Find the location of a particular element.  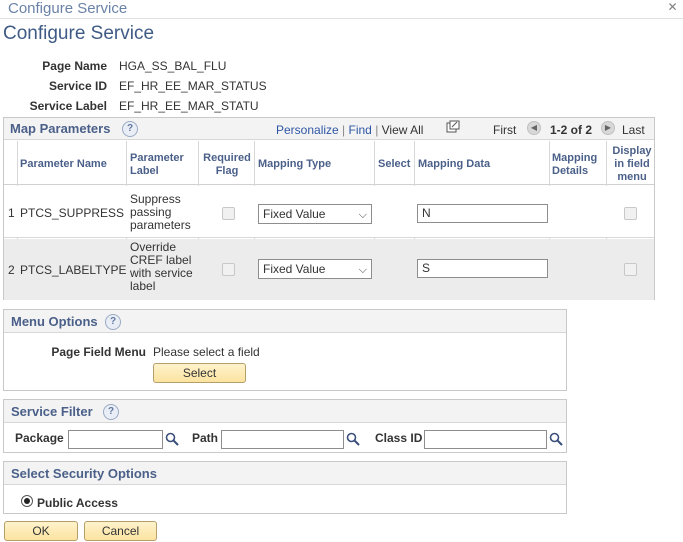

cancel-button: Cancel is located at coordinates (120, 531).